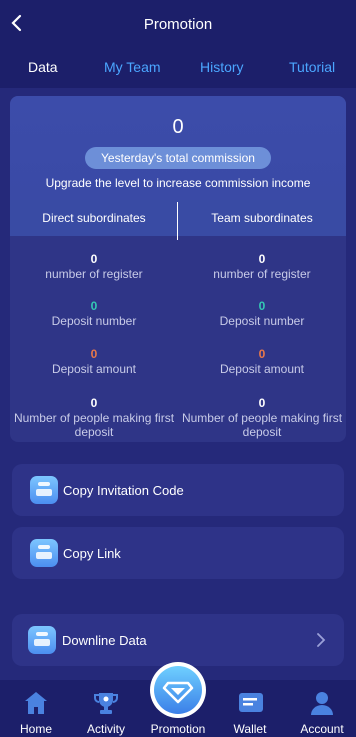 This screenshot has height=737, width=356. Describe the element at coordinates (92, 553) in the screenshot. I see `copy-link-label: Copy Link` at that location.